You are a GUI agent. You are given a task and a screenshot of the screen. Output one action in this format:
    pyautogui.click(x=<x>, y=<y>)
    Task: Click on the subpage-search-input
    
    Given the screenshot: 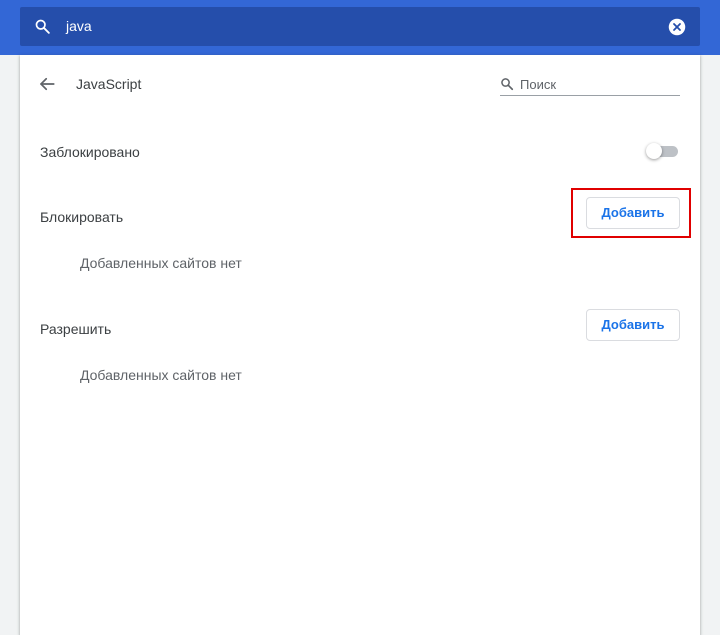 What is the action you would take?
    pyautogui.click(x=600, y=84)
    